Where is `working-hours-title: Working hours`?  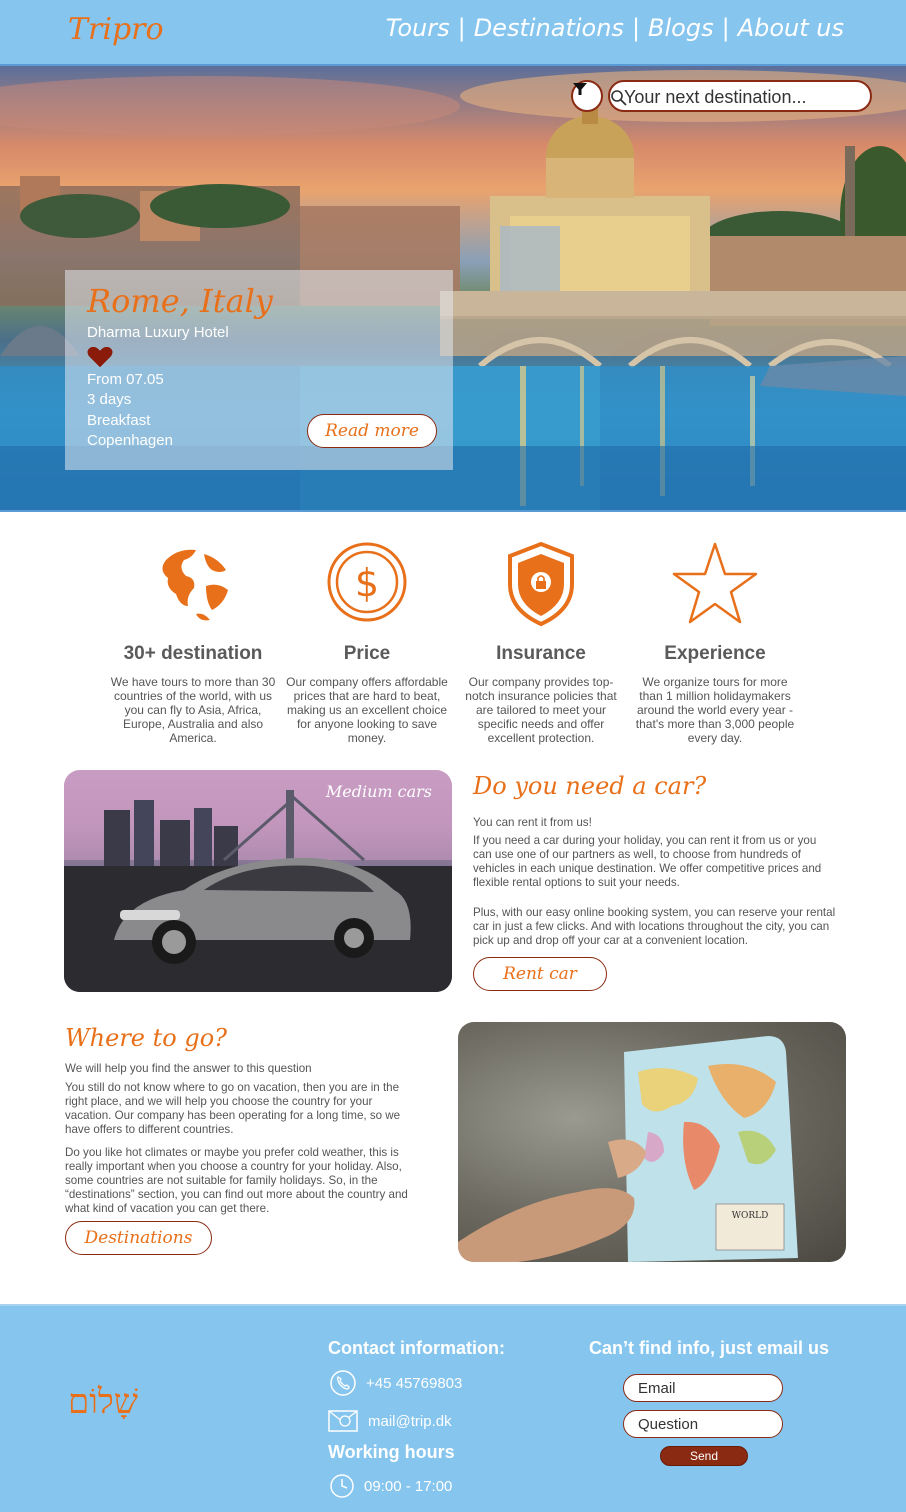 working-hours-title: Working hours is located at coordinates (391, 1452).